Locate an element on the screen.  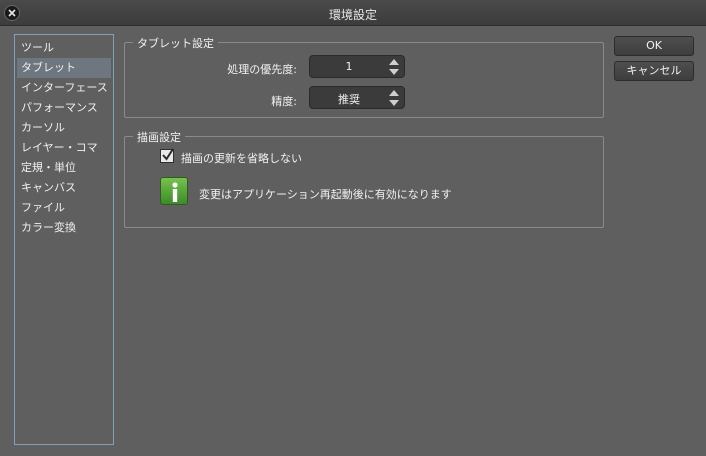
window-title: 環境設定 is located at coordinates (352, 15).